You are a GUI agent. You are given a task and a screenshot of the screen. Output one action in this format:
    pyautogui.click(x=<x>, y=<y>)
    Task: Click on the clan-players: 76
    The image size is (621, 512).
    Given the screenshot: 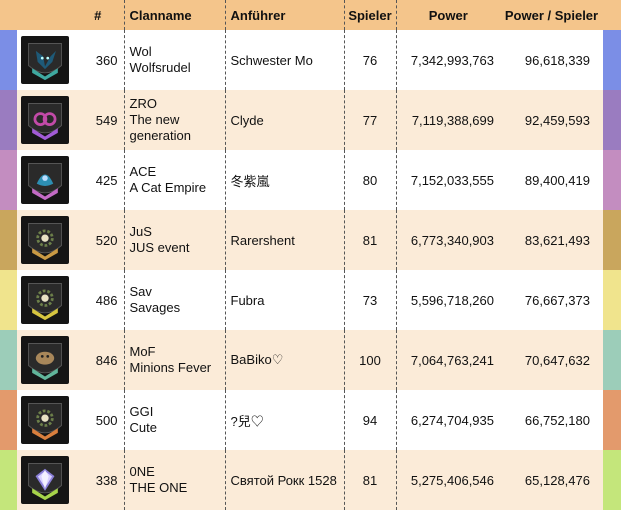 What is the action you would take?
    pyautogui.click(x=369, y=60)
    